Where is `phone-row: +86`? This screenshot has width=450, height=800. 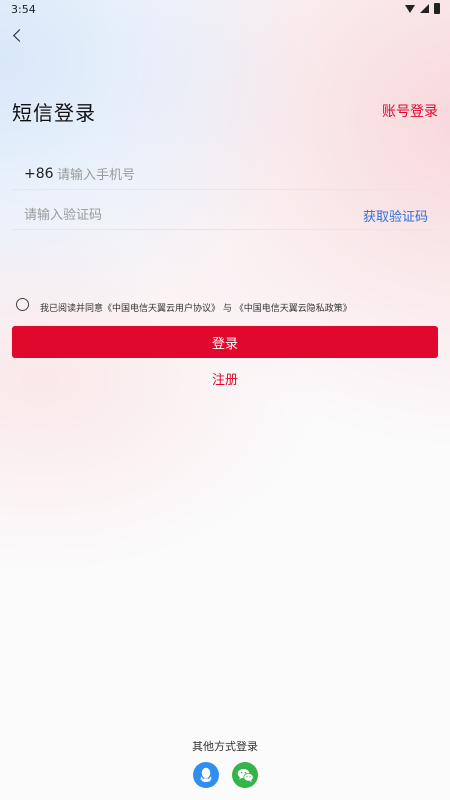 phone-row: +86 is located at coordinates (225, 175).